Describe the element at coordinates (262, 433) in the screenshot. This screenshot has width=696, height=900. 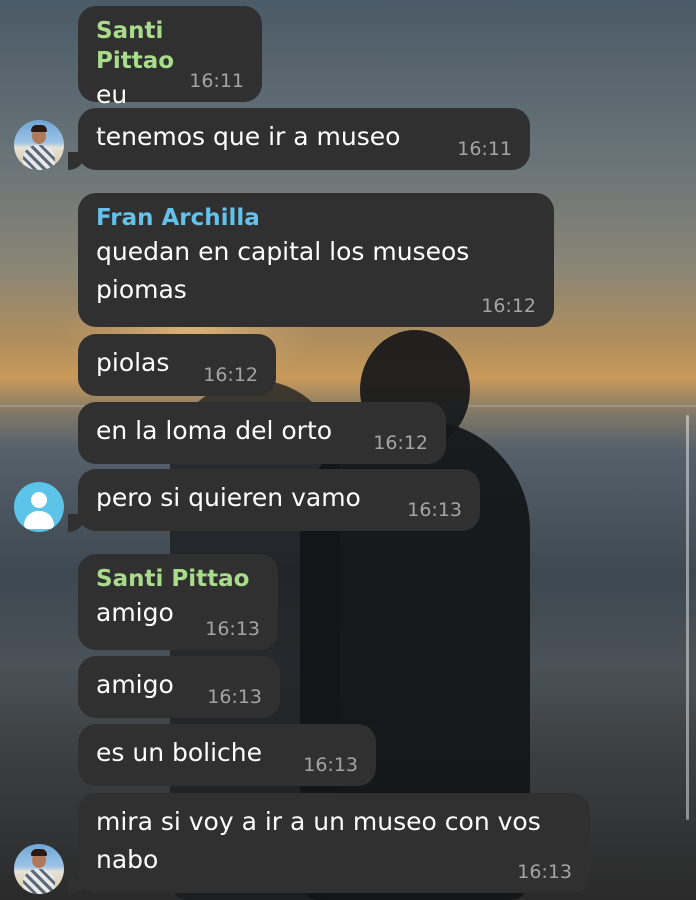
I see `message-bubble: en la loma del orto 16:12` at that location.